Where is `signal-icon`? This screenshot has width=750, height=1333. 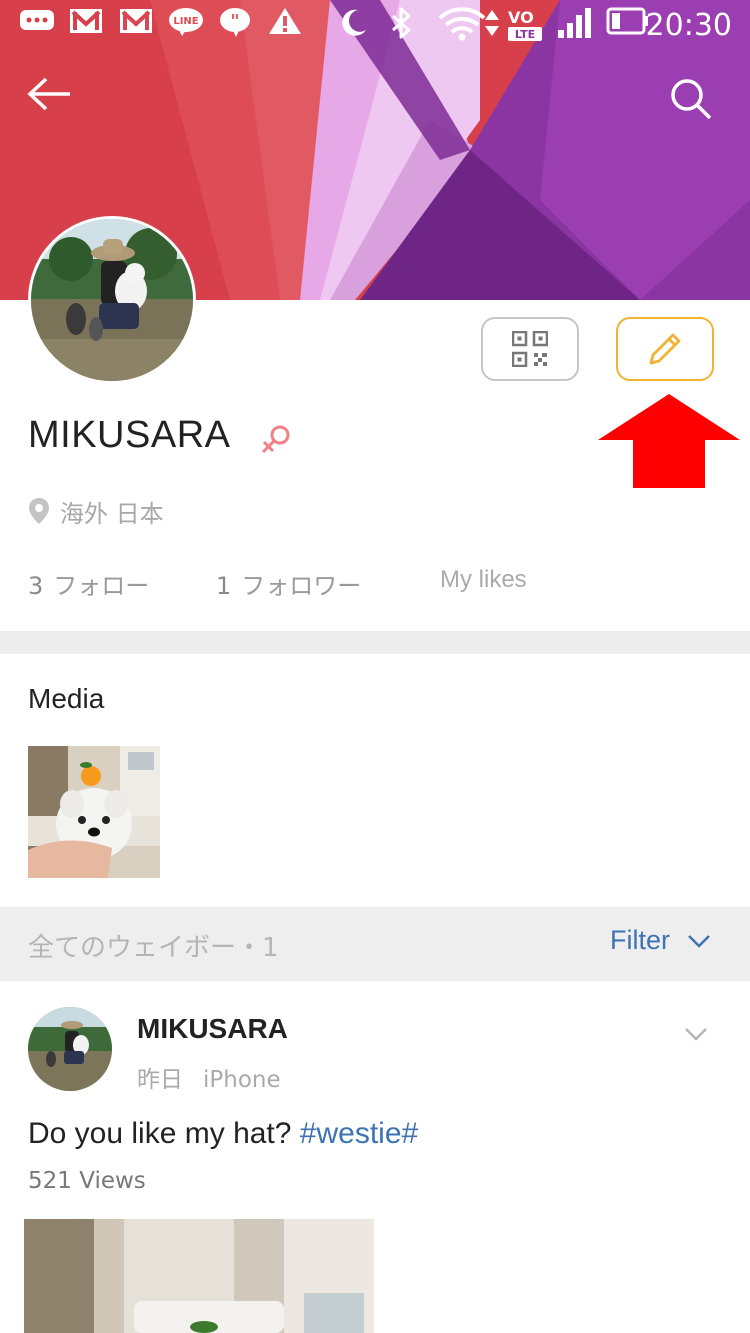
signal-icon is located at coordinates (575, 26).